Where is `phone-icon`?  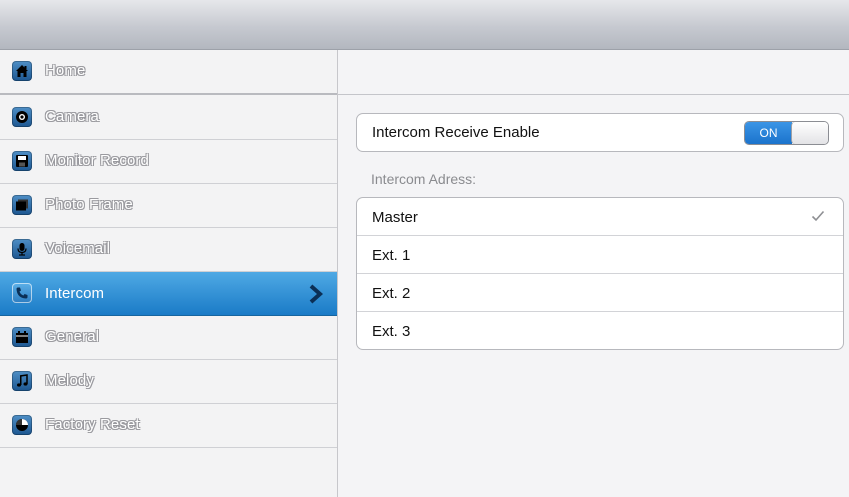 phone-icon is located at coordinates (22, 293).